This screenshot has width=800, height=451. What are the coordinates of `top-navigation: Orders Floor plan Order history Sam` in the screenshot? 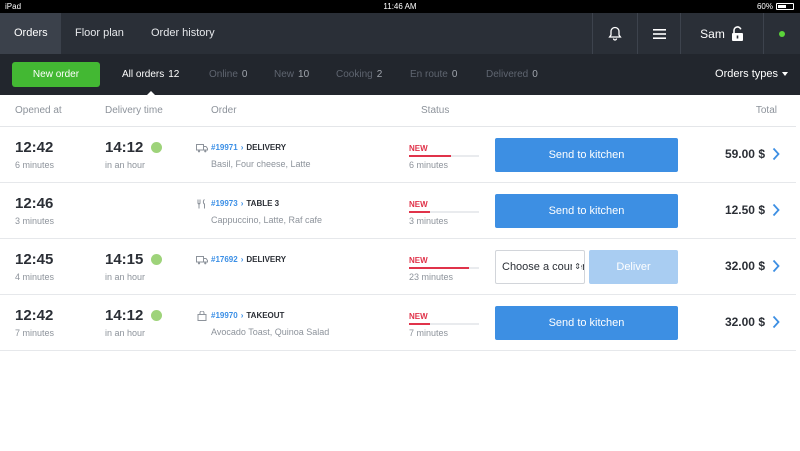 It's located at (400, 33).